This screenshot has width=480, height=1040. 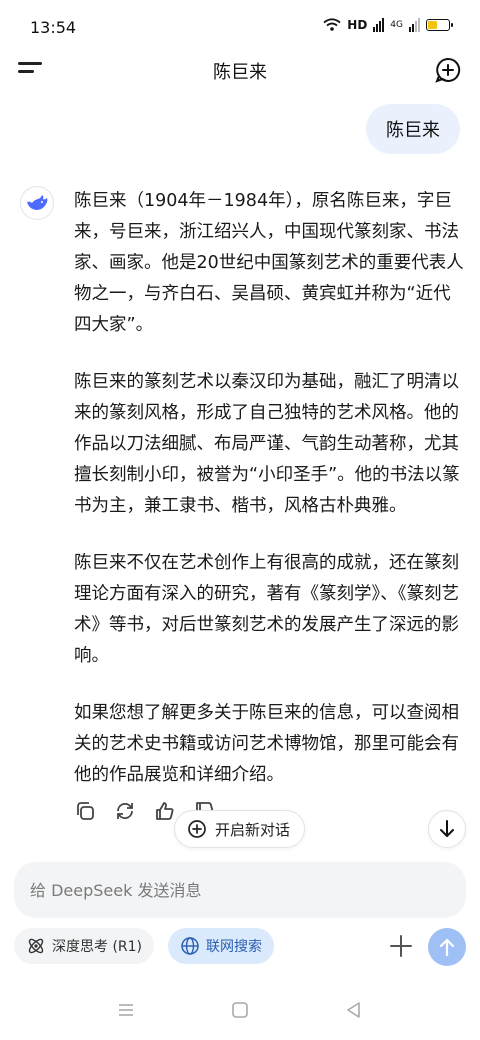 I want to click on message-input, so click(x=240, y=890).